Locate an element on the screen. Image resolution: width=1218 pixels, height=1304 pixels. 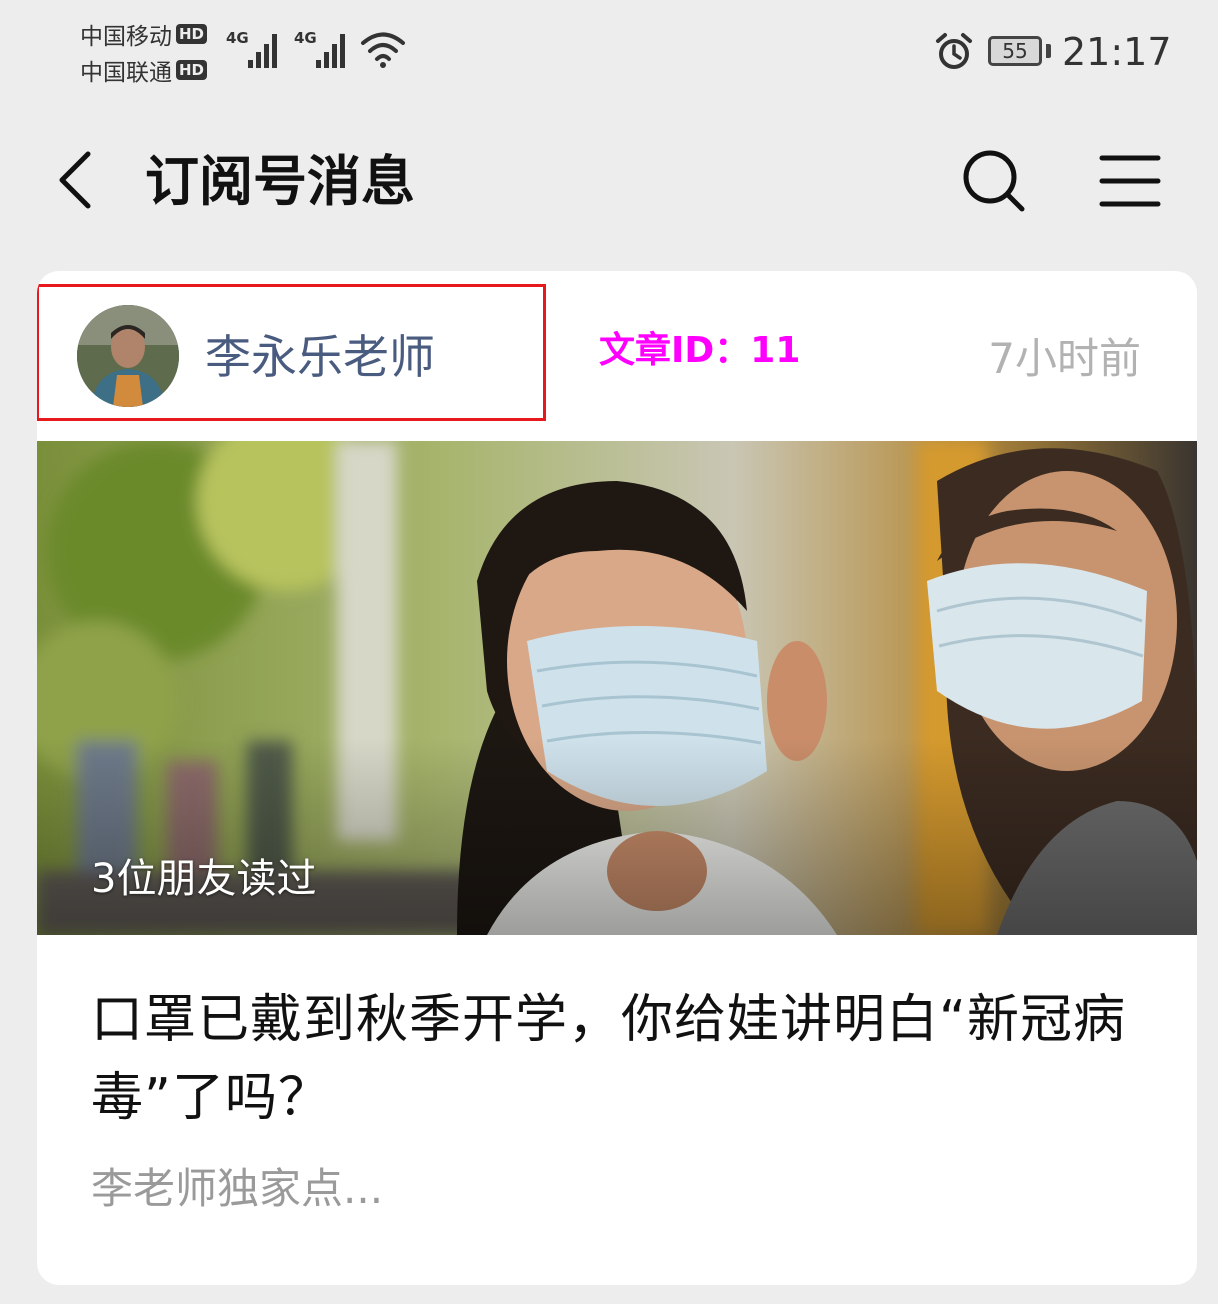
carrier-2: 中国联通 HD is located at coordinates (144, 70).